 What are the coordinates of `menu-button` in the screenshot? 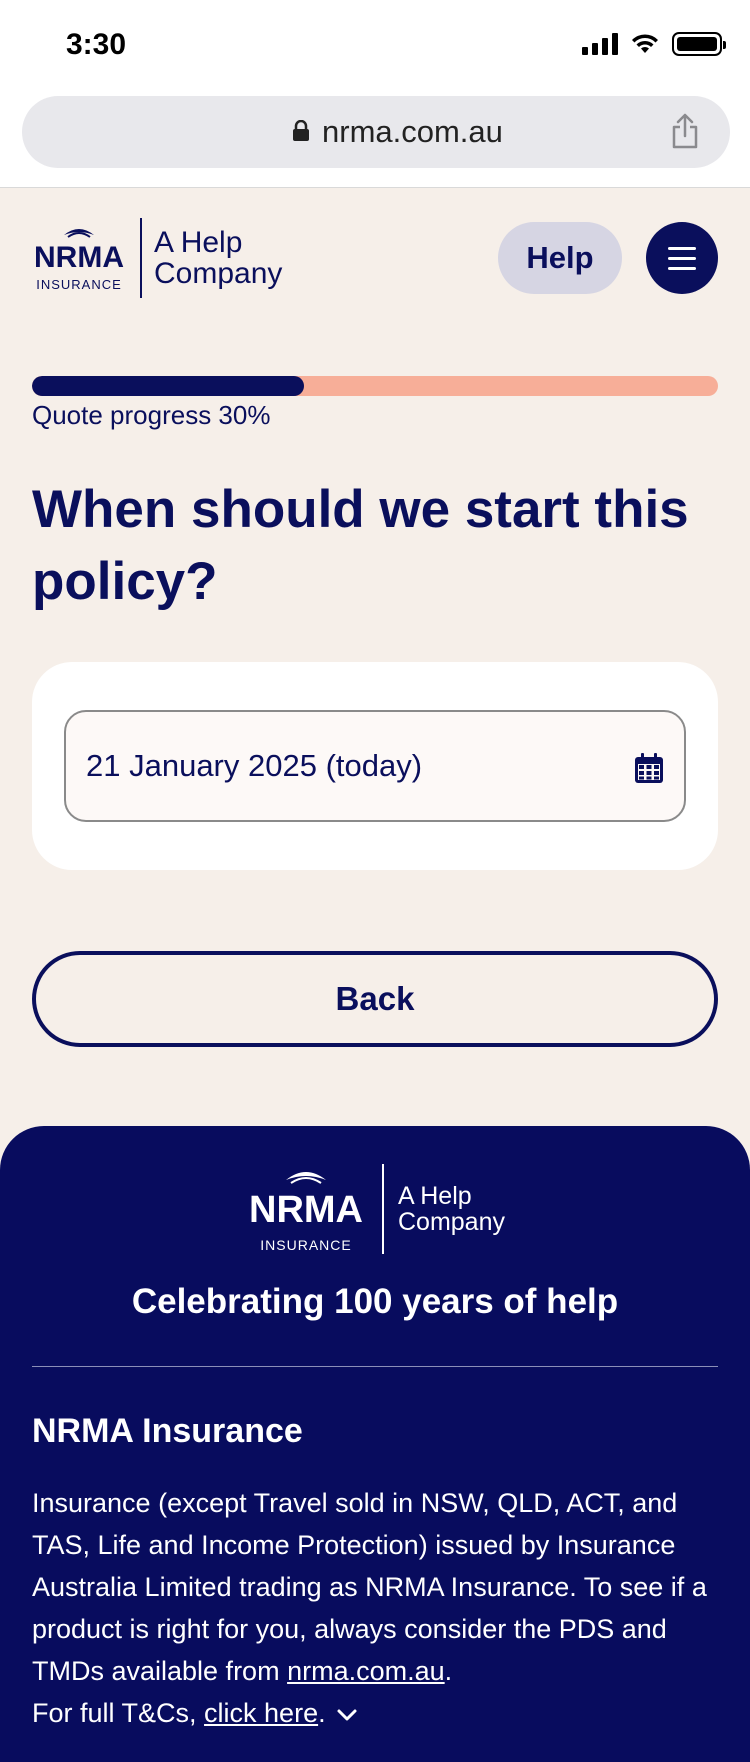 It's located at (682, 258).